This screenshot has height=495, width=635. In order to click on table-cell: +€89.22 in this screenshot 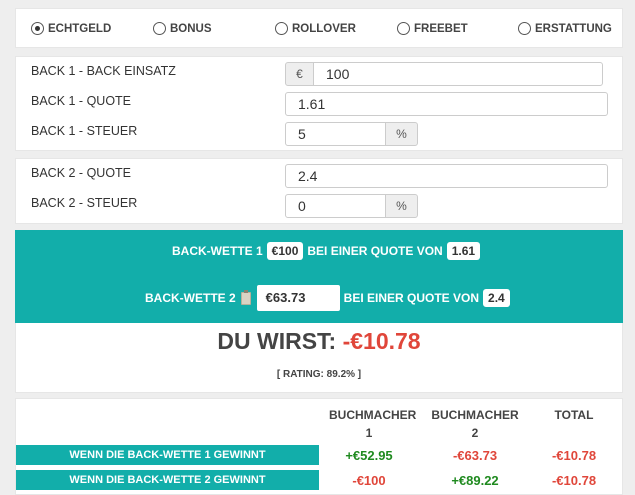, I will do `click(475, 480)`.